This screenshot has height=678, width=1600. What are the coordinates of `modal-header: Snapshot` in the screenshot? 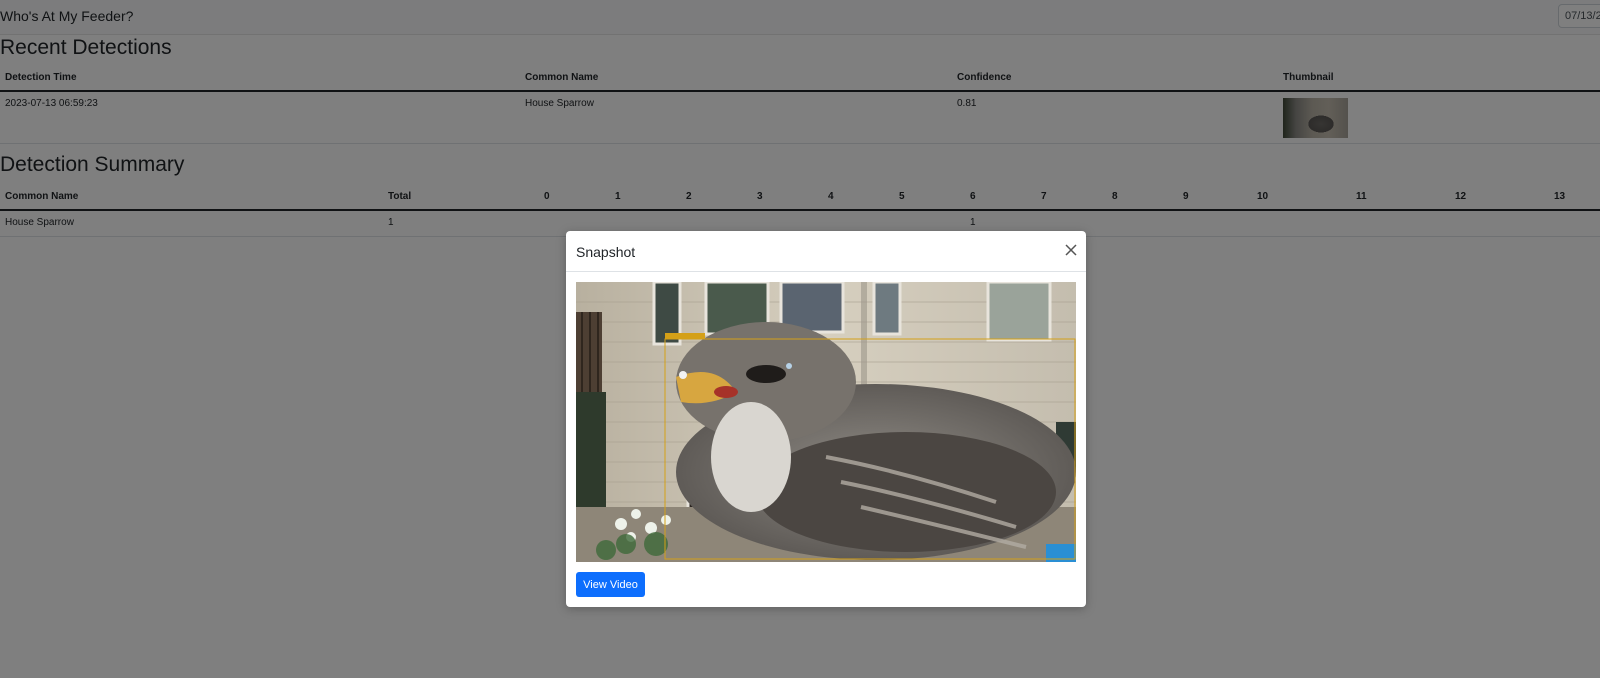 It's located at (826, 251).